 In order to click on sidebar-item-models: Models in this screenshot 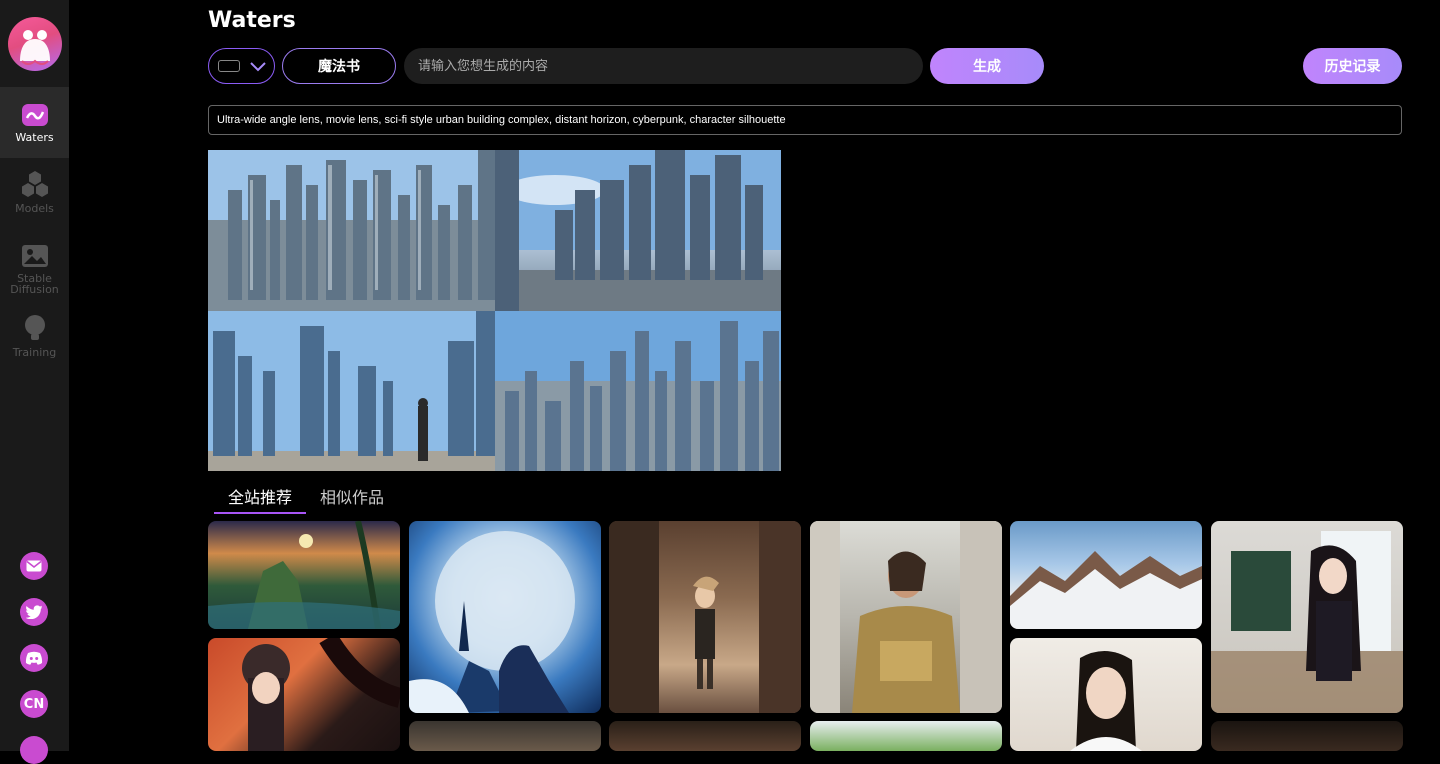, I will do `click(34, 192)`.